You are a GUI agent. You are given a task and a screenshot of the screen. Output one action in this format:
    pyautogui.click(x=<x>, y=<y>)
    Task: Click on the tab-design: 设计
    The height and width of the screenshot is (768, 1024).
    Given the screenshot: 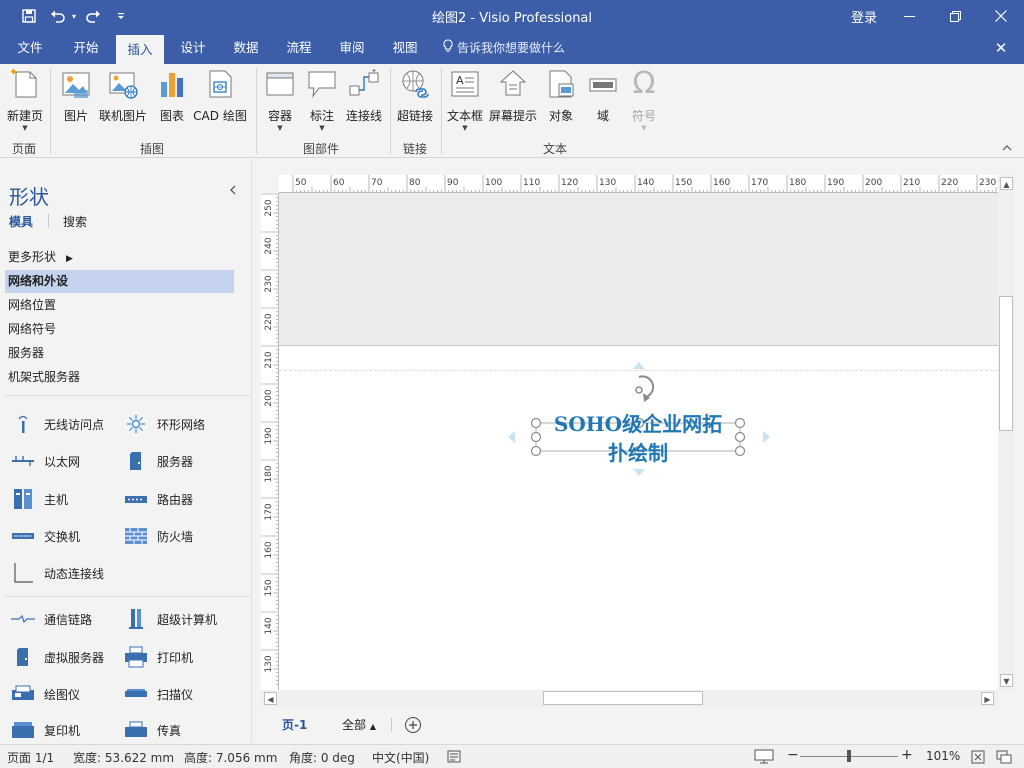 What is the action you would take?
    pyautogui.click(x=193, y=48)
    